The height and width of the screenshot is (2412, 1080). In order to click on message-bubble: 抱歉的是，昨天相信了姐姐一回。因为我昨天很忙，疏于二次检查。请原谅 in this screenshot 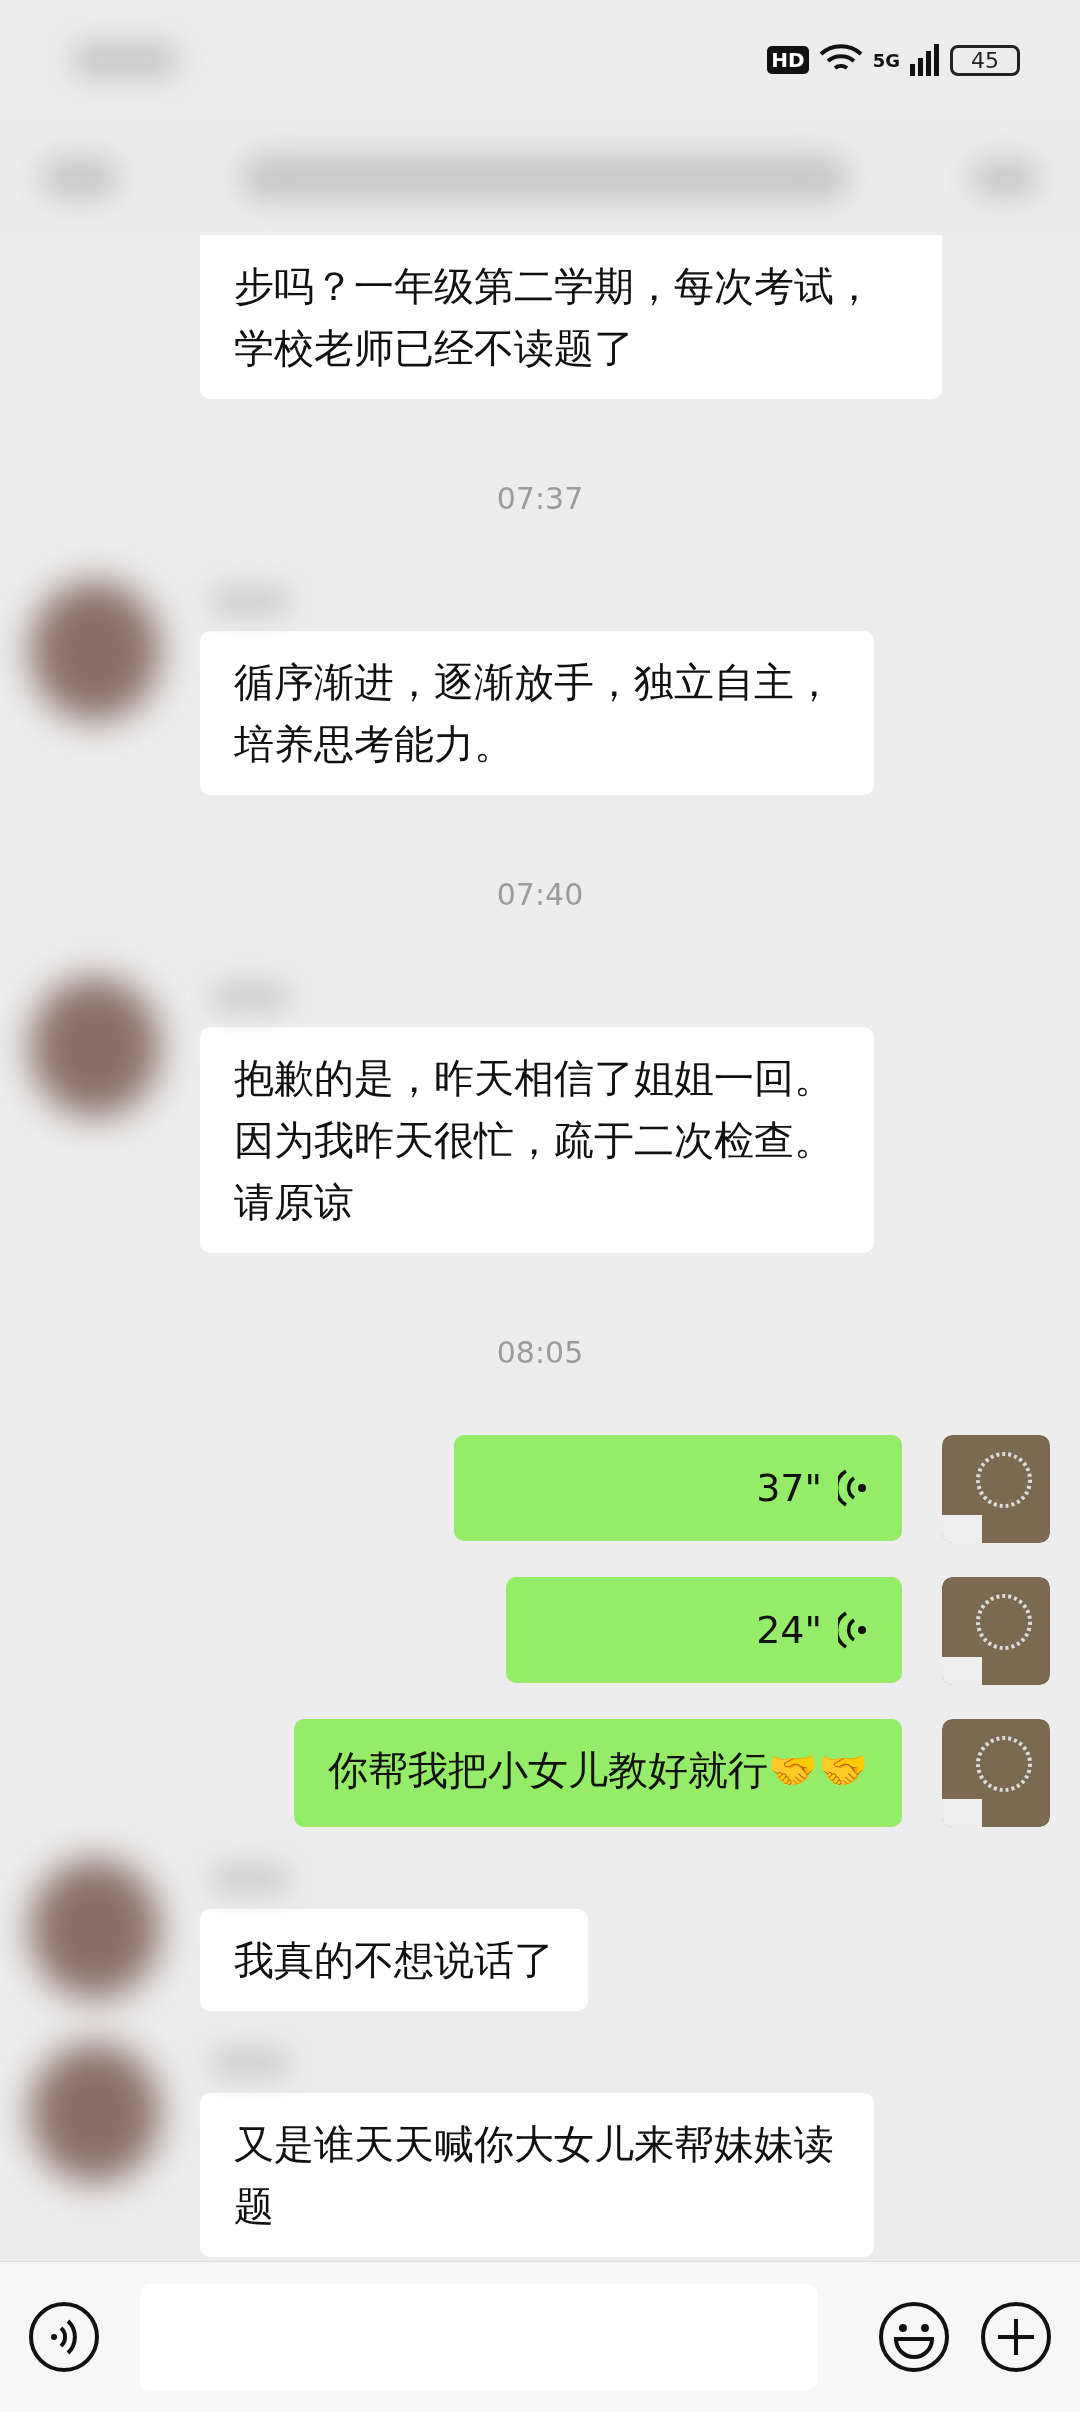, I will do `click(537, 1140)`.